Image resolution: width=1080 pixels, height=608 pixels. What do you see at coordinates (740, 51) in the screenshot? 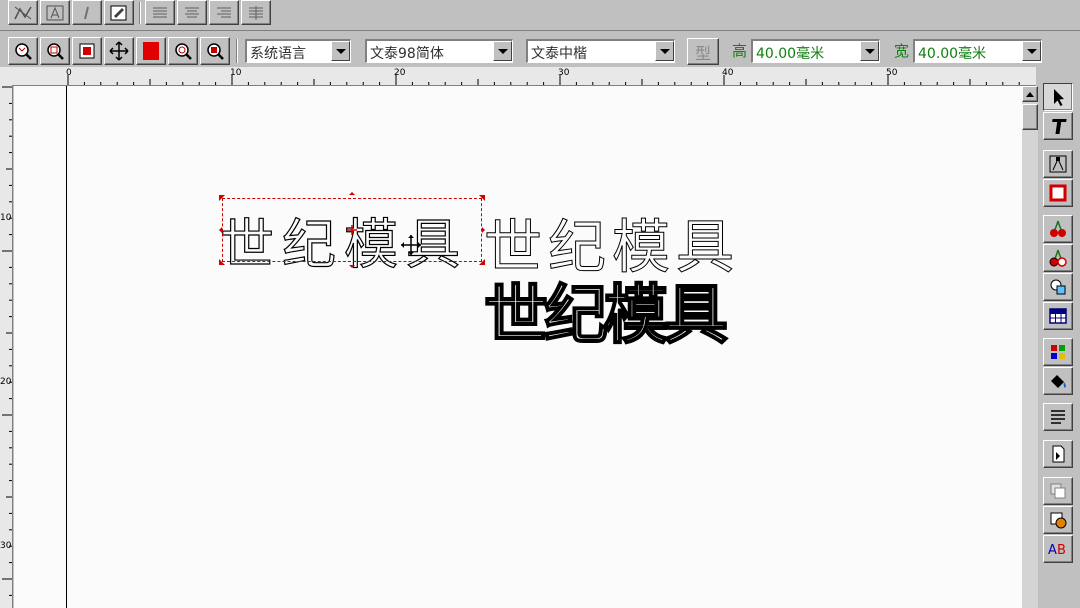
I see `height-label: 高` at bounding box center [740, 51].